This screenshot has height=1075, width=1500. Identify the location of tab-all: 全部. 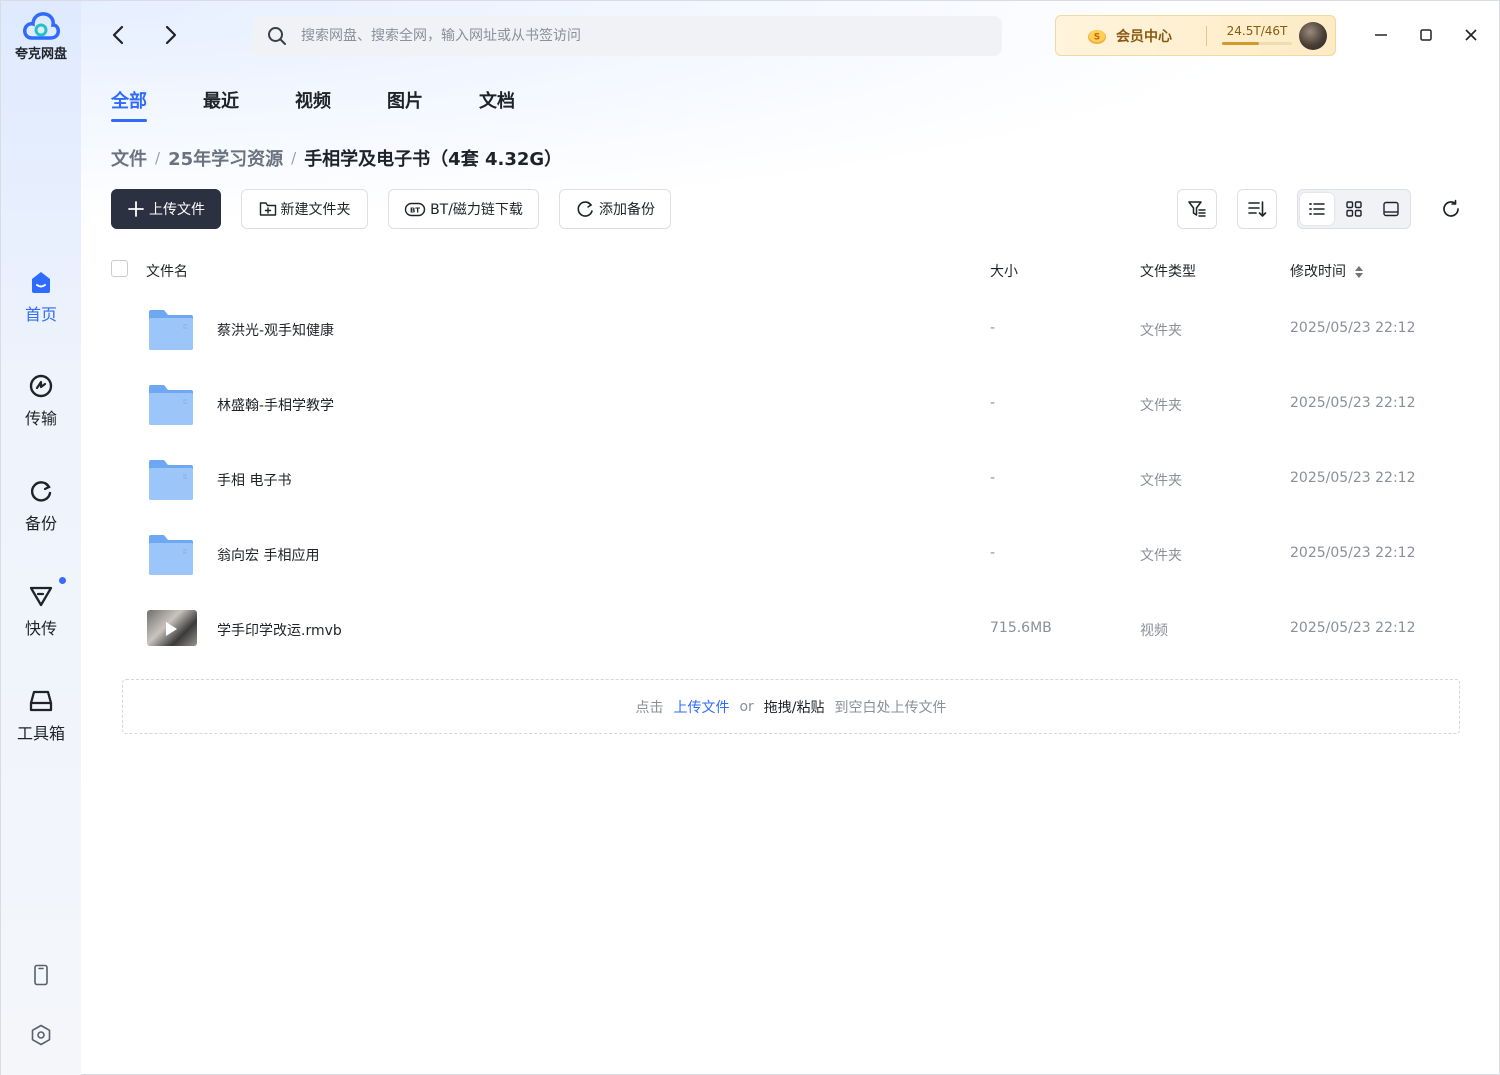
(129, 105).